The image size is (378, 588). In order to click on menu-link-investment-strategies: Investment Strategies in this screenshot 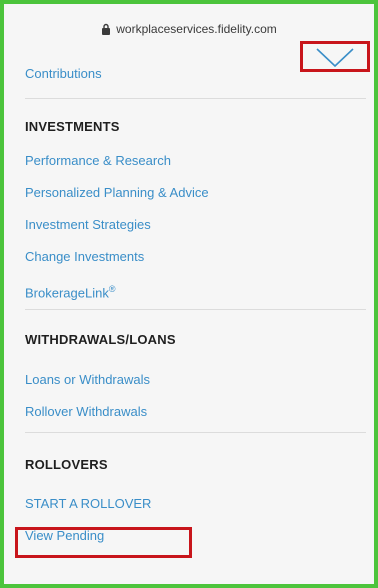, I will do `click(195, 225)`.